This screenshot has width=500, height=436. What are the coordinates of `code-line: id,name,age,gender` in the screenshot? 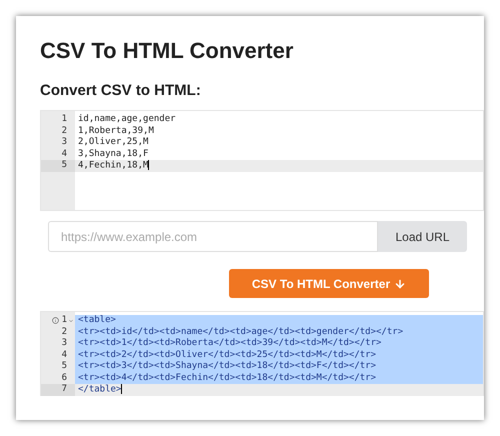 It's located at (127, 119).